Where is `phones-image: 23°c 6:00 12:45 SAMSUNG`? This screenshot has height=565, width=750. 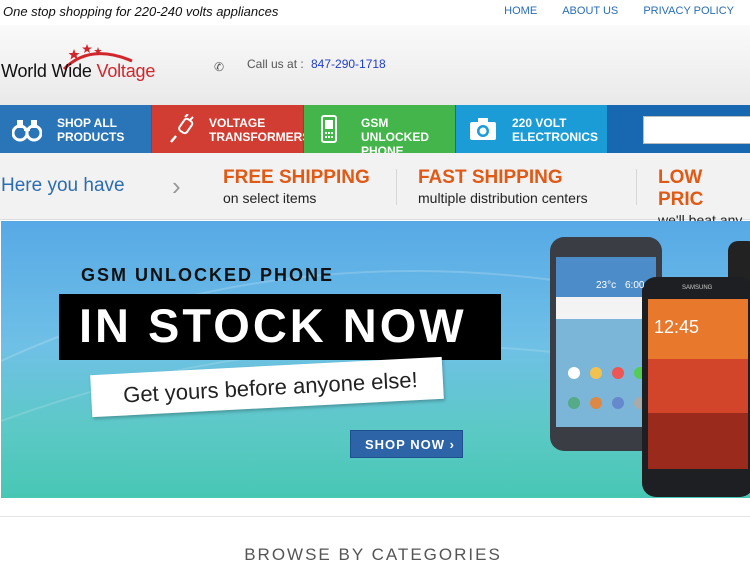 phones-image: 23°c 6:00 12:45 SAMSUNG is located at coordinates (650, 367).